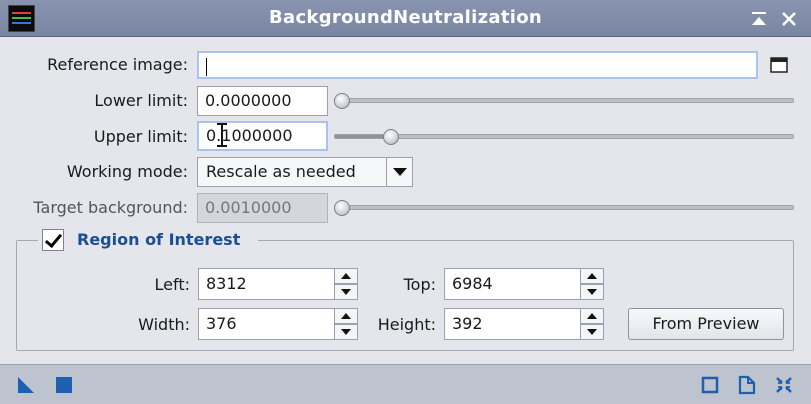 Image resolution: width=811 pixels, height=404 pixels. What do you see at coordinates (564, 136) in the screenshot?
I see `upper-limit-slider` at bounding box center [564, 136].